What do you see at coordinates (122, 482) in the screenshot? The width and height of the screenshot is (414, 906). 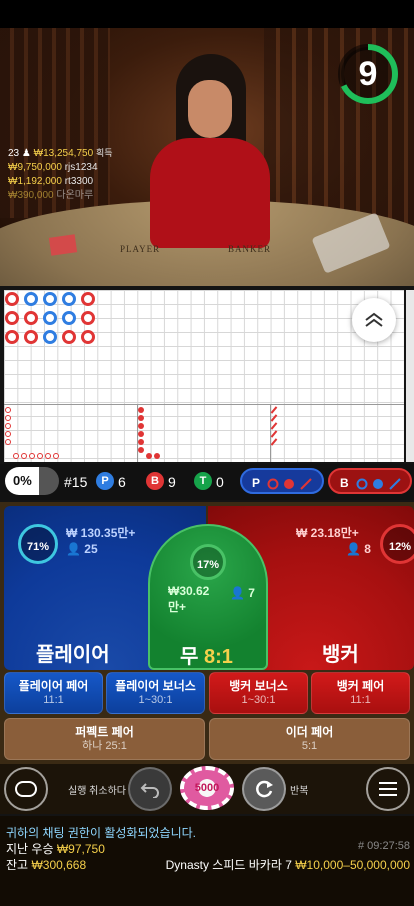 I see `player-wins: 6` at bounding box center [122, 482].